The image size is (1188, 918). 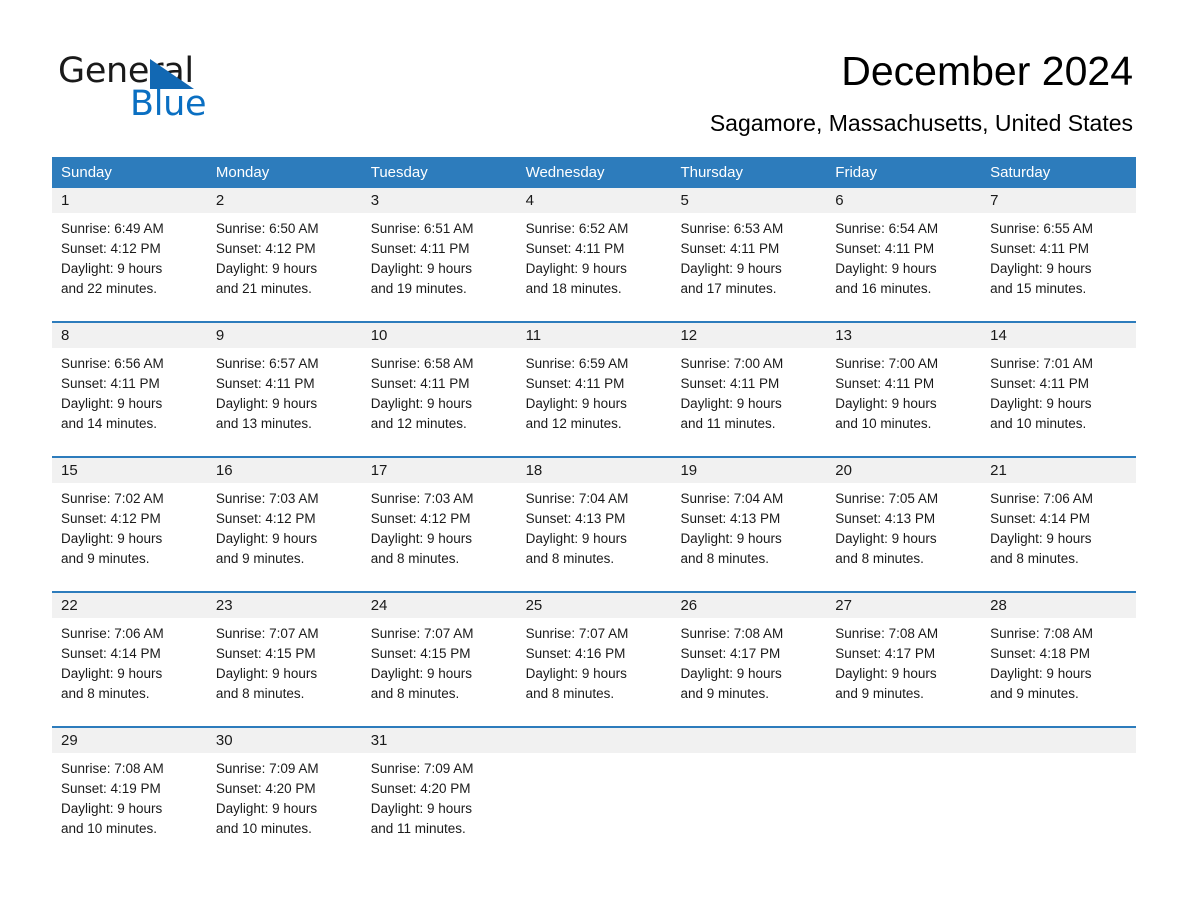 What do you see at coordinates (903, 605) in the screenshot?
I see `day-number-27: 27` at bounding box center [903, 605].